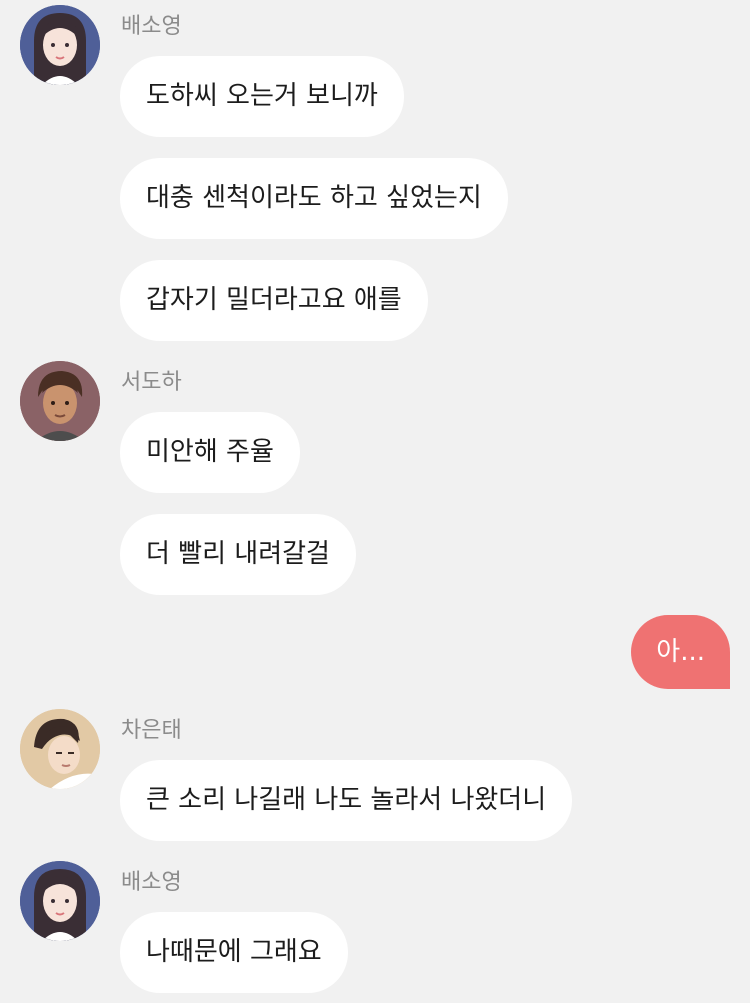 This screenshot has height=1003, width=750. Describe the element at coordinates (346, 800) in the screenshot. I see `message-bubble: 큰 소리 나길래 나도 놀라서 나왔더니` at that location.